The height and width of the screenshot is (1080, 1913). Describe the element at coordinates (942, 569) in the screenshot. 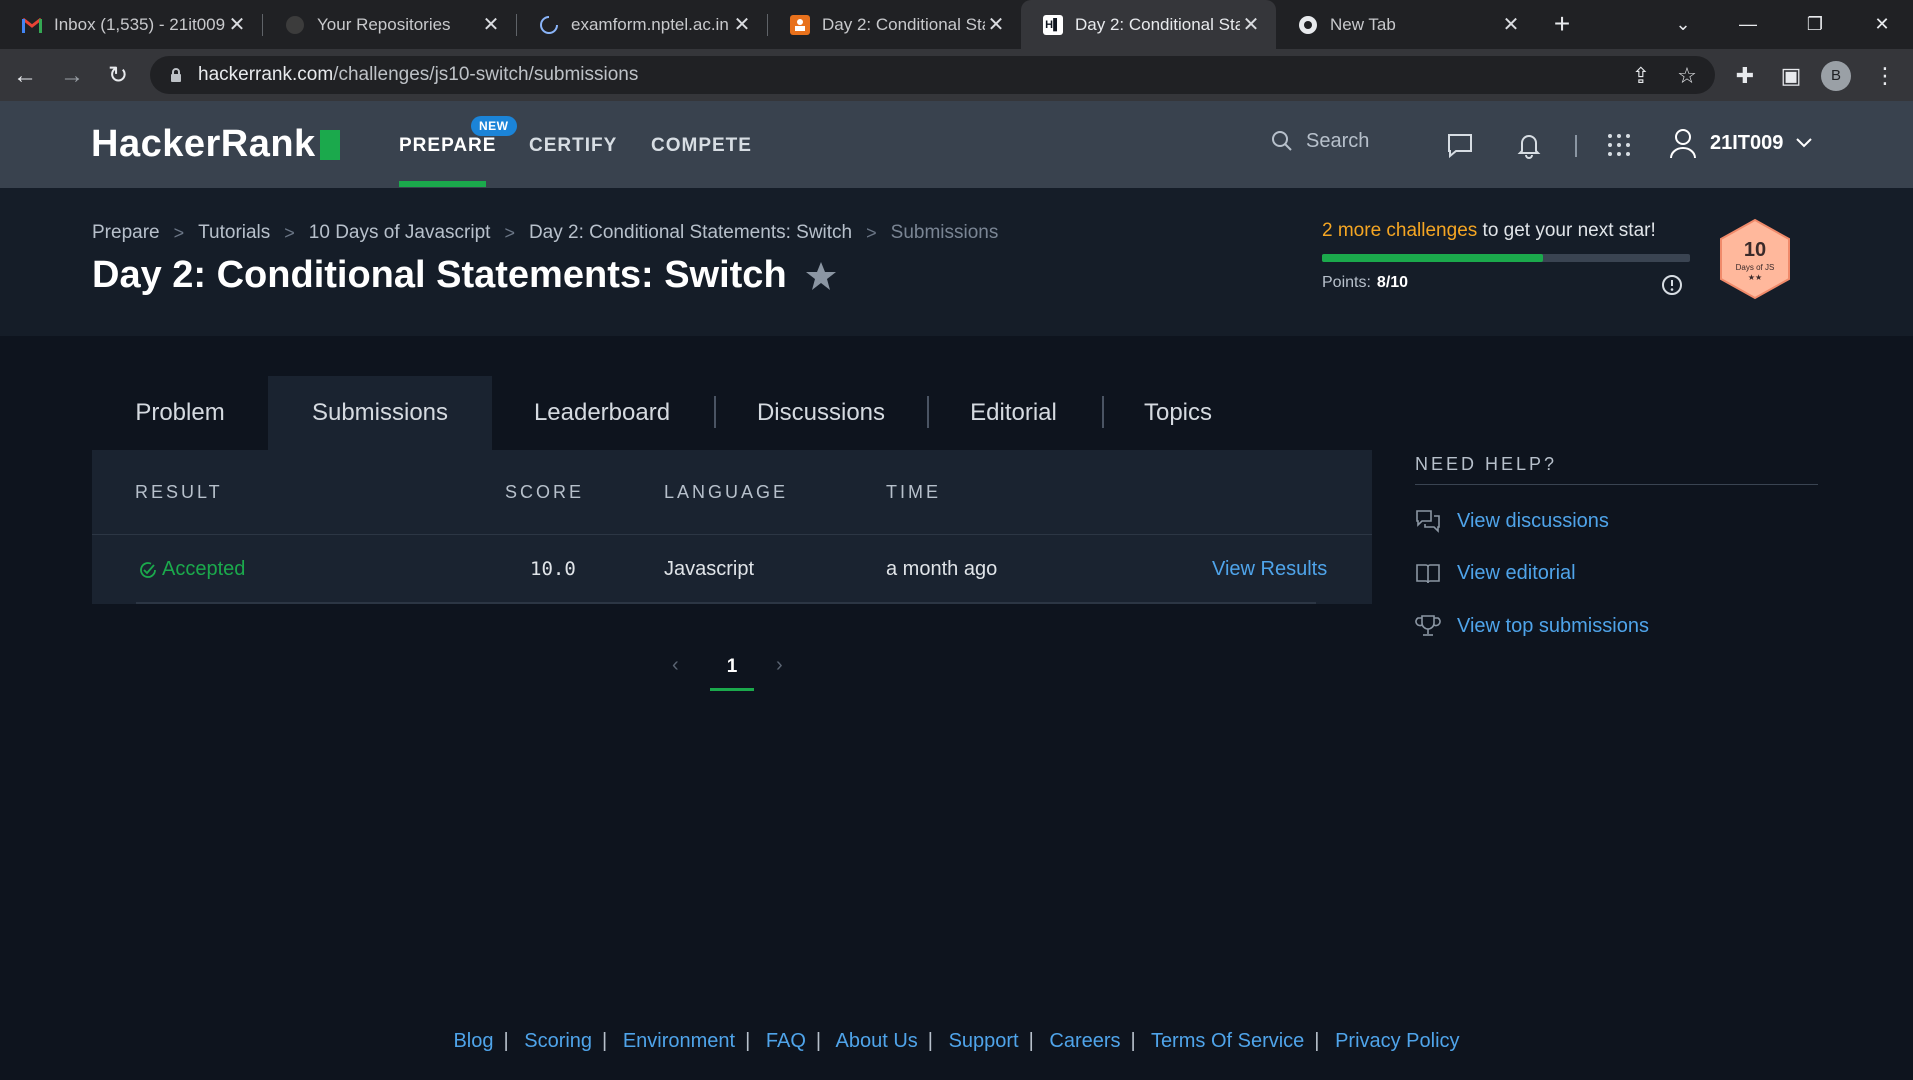

I see `time-cell: a month ago` at that location.